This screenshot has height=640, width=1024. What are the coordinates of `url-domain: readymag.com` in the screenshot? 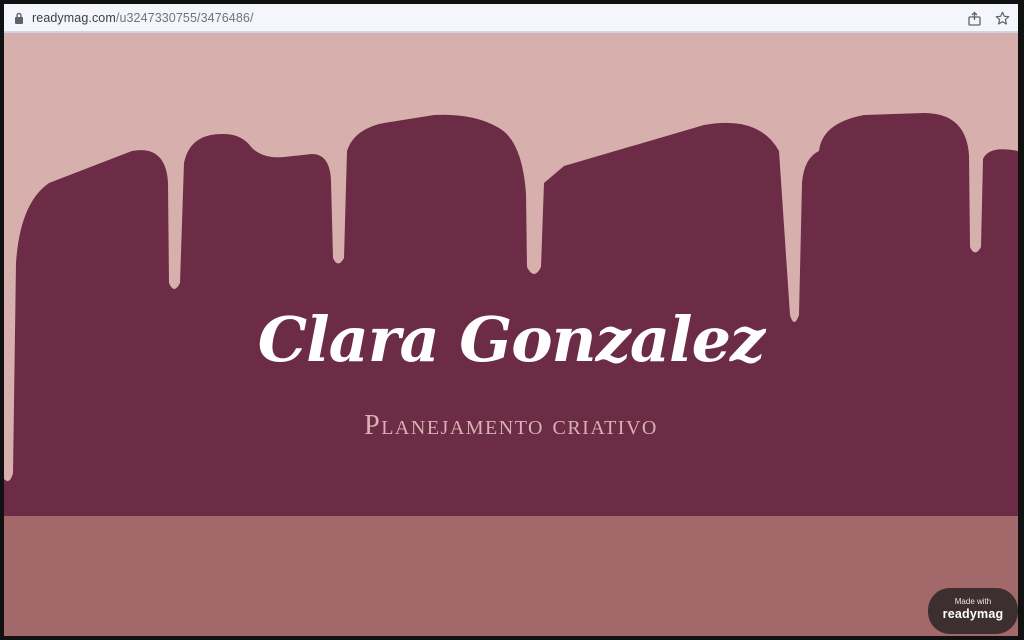 It's located at (74, 18).